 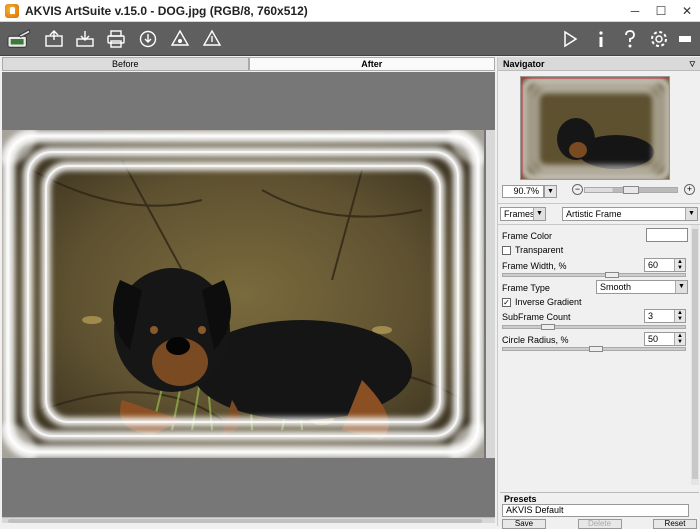 What do you see at coordinates (535, 340) in the screenshot?
I see `circle-radius-label: Circle Radius, %` at bounding box center [535, 340].